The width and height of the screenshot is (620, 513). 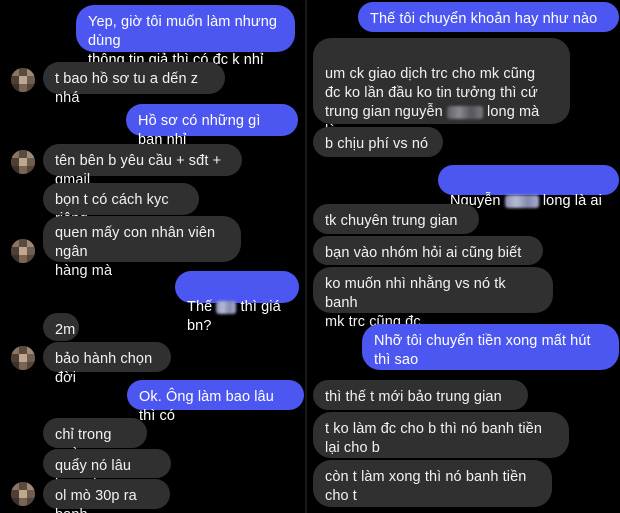 I want to click on incoming-message: 2m, so click(x=61, y=327).